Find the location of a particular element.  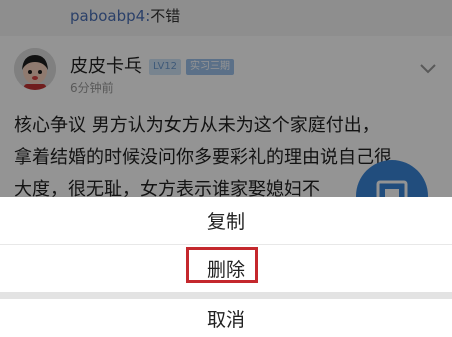

section-gap is located at coordinates (226, 295).